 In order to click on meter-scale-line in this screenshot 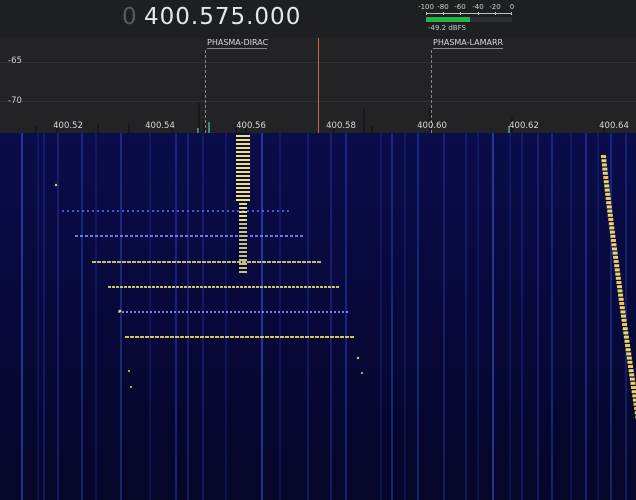, I will do `click(469, 13)`.